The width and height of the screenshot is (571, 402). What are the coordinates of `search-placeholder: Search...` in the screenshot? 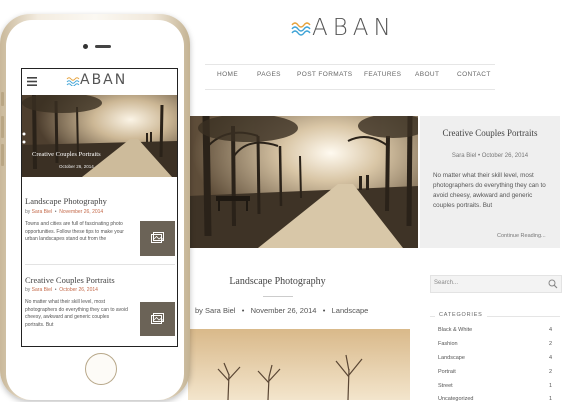 It's located at (446, 283).